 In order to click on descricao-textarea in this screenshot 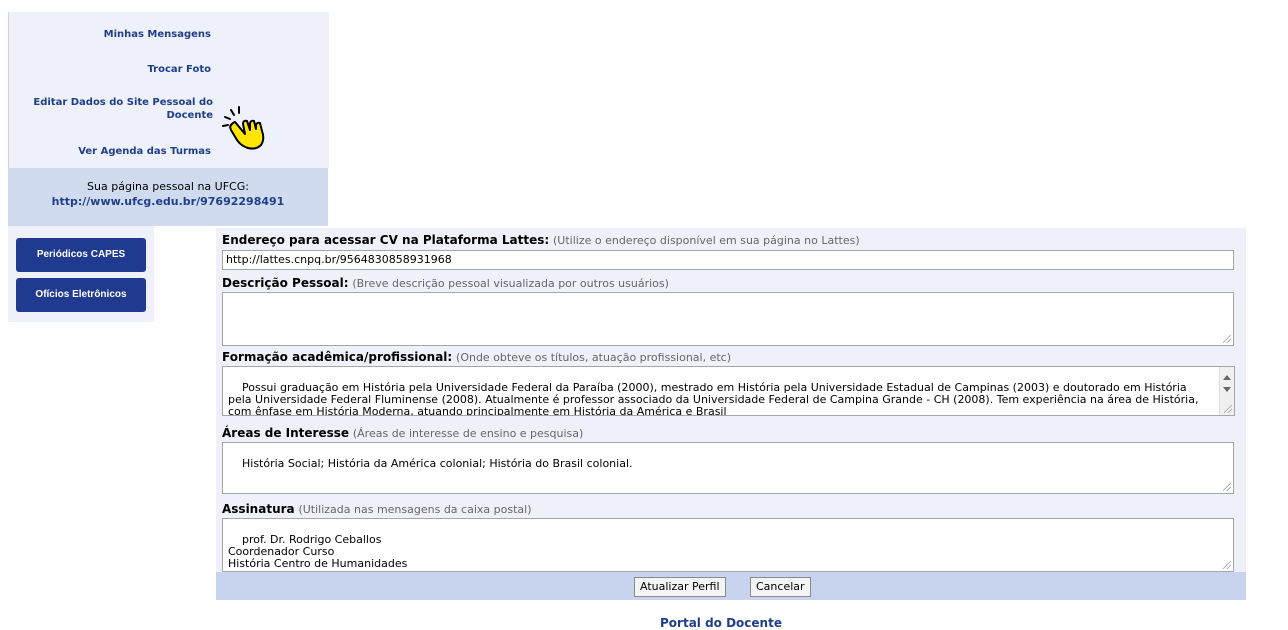, I will do `click(728, 319)`.